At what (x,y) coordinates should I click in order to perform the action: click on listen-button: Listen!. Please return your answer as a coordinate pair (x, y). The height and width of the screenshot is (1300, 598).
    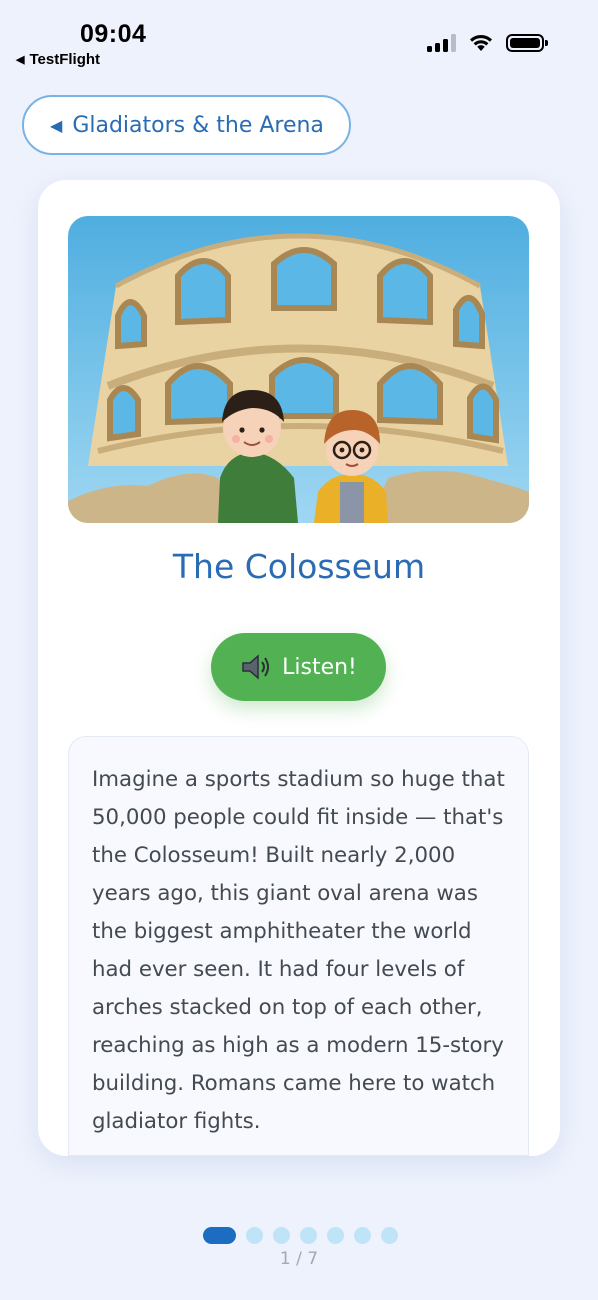
    Looking at the image, I should click on (298, 667).